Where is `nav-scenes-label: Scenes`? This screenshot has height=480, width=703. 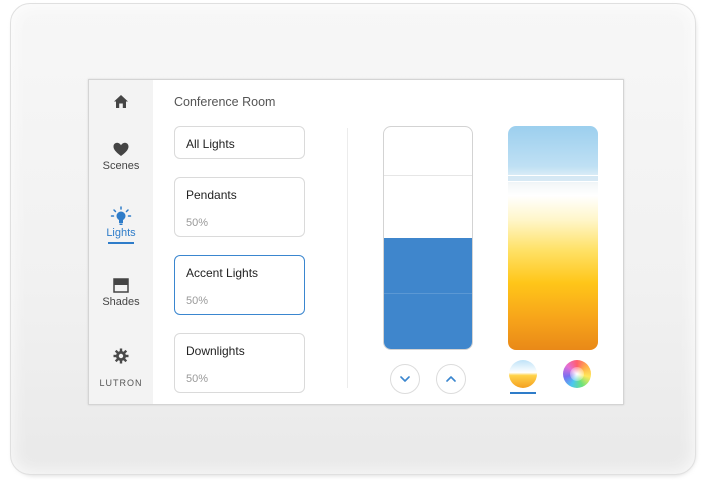 nav-scenes-label: Scenes is located at coordinates (121, 166).